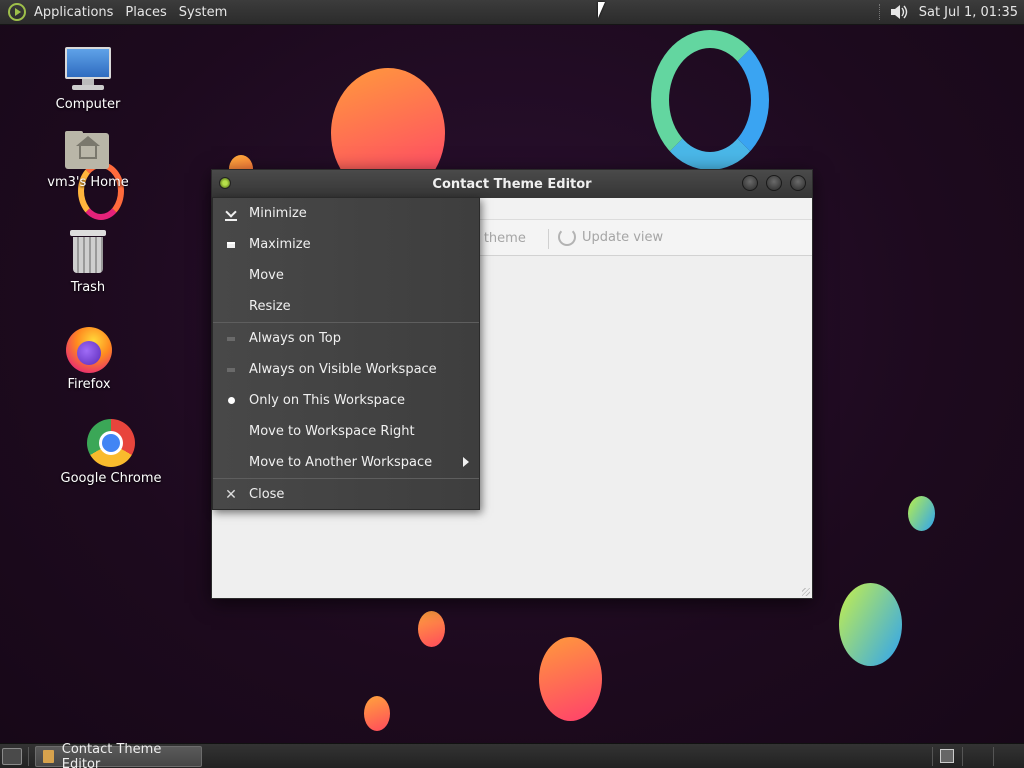  What do you see at coordinates (341, 462) in the screenshot?
I see `menu-item-label: Move to Another Workspace` at bounding box center [341, 462].